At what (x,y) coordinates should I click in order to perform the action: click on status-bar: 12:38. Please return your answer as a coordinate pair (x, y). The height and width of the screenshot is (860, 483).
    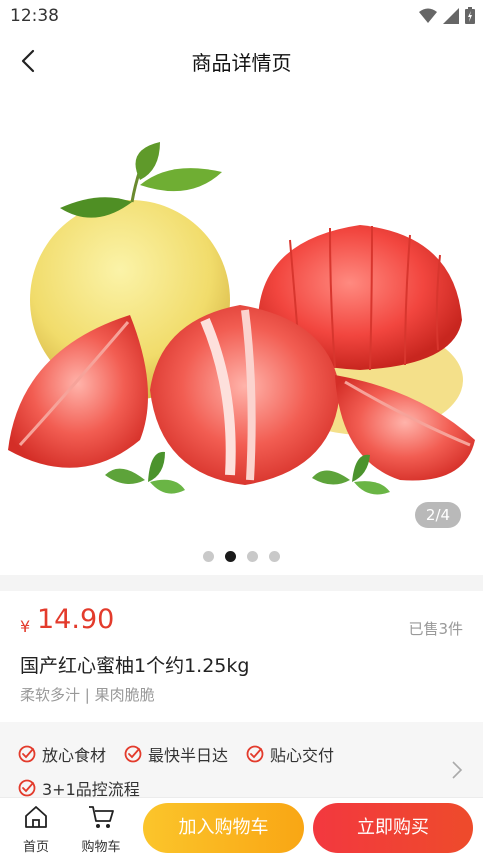
    Looking at the image, I should click on (241, 16).